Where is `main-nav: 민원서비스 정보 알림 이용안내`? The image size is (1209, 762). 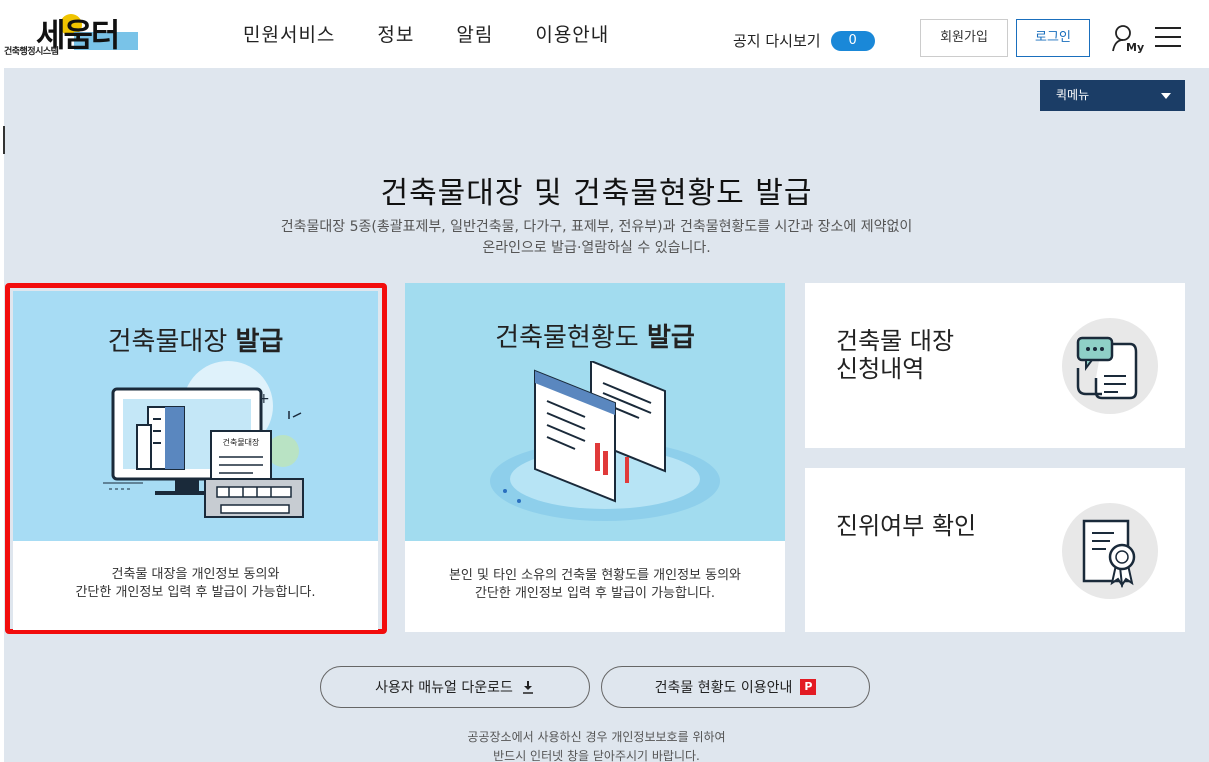
main-nav: 민원서비스 정보 알림 이용안내 is located at coordinates (426, 33).